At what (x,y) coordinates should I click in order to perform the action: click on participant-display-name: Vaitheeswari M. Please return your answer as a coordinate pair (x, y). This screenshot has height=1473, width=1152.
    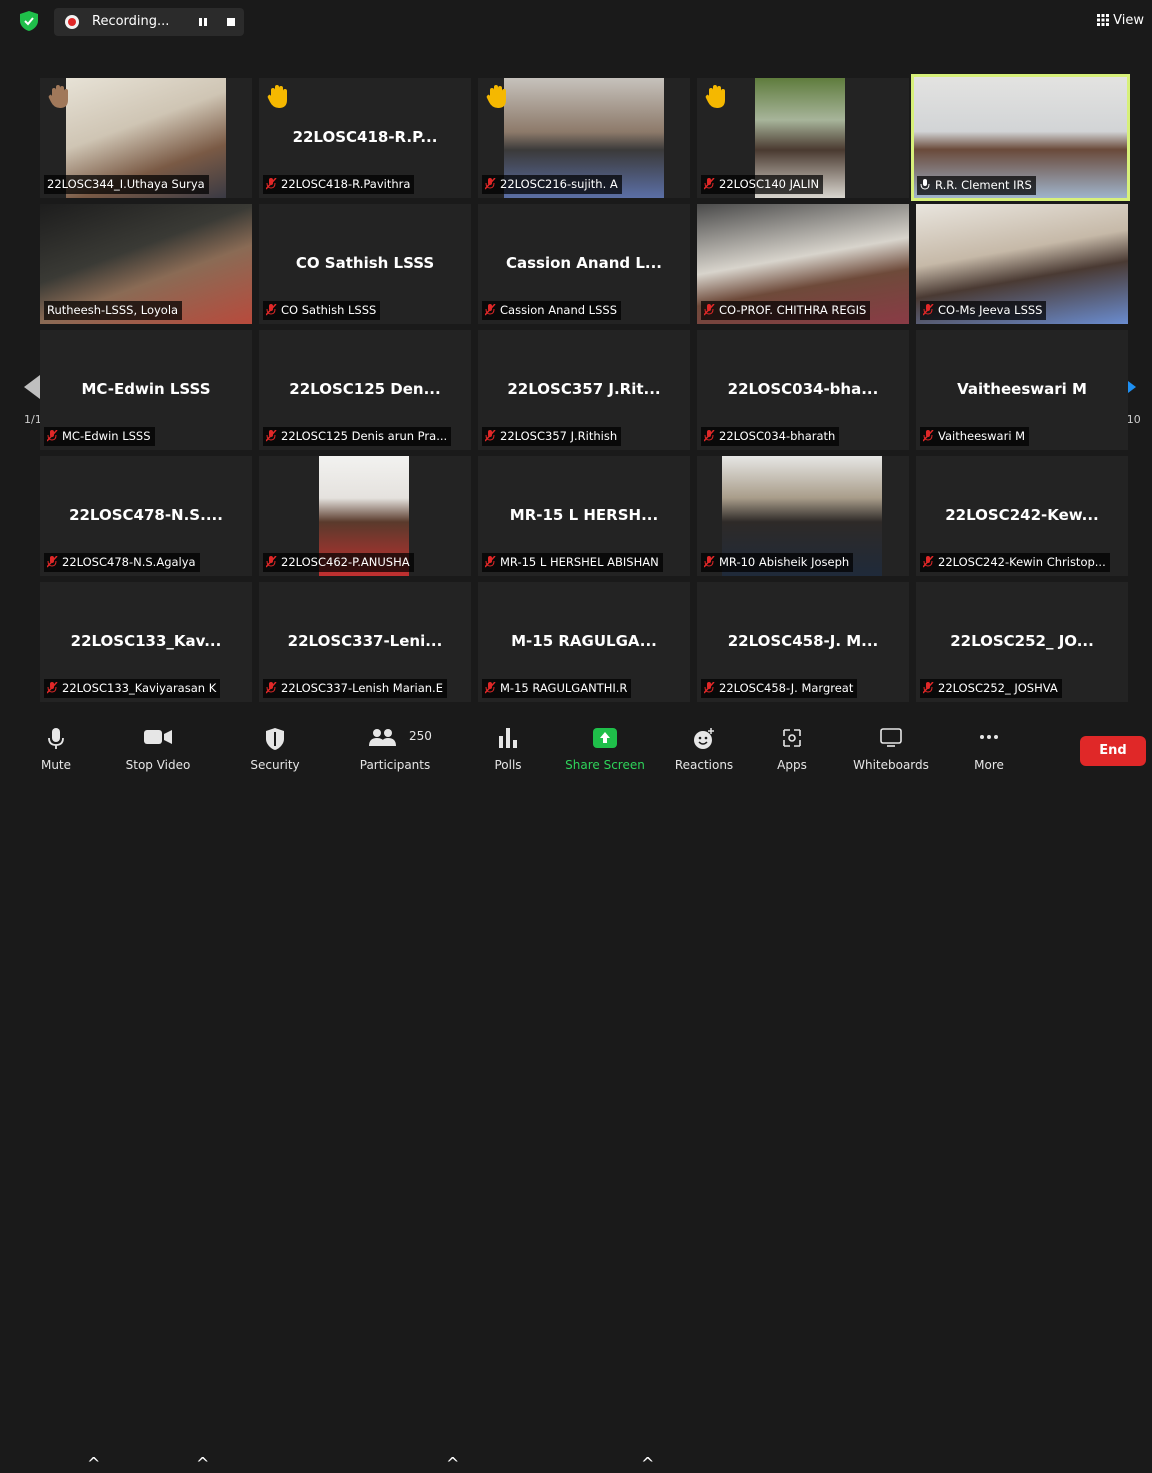
    Looking at the image, I should click on (1022, 389).